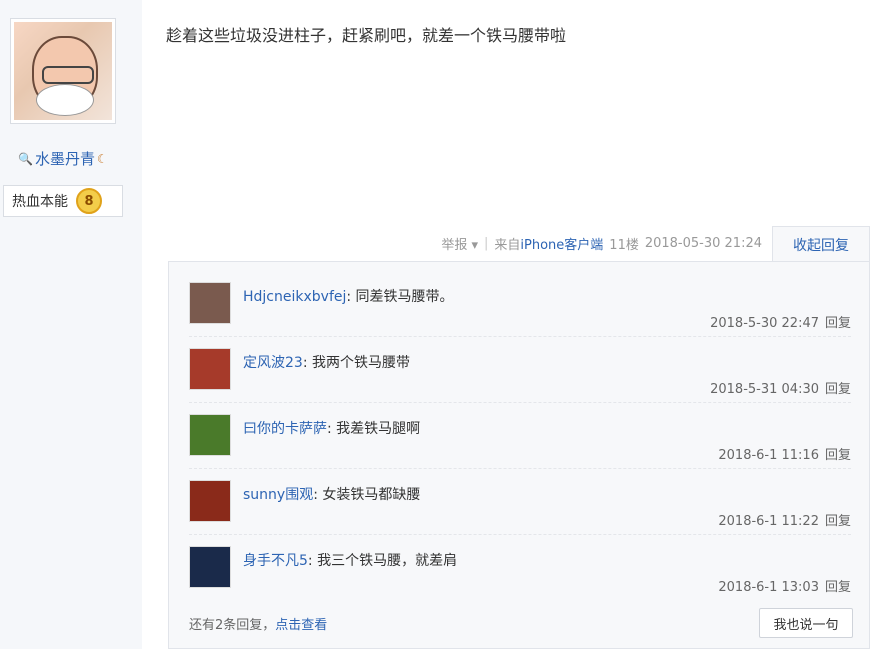  Describe the element at coordinates (374, 429) in the screenshot. I see `reply-content: : 我差铁马腿啊` at that location.